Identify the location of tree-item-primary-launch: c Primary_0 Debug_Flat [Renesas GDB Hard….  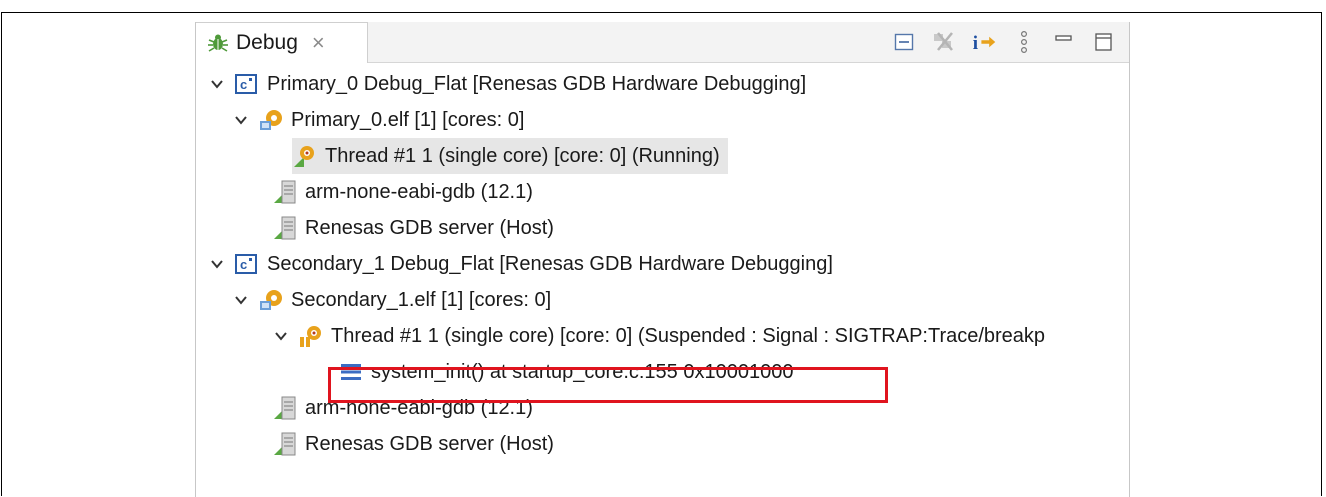
(507, 84).